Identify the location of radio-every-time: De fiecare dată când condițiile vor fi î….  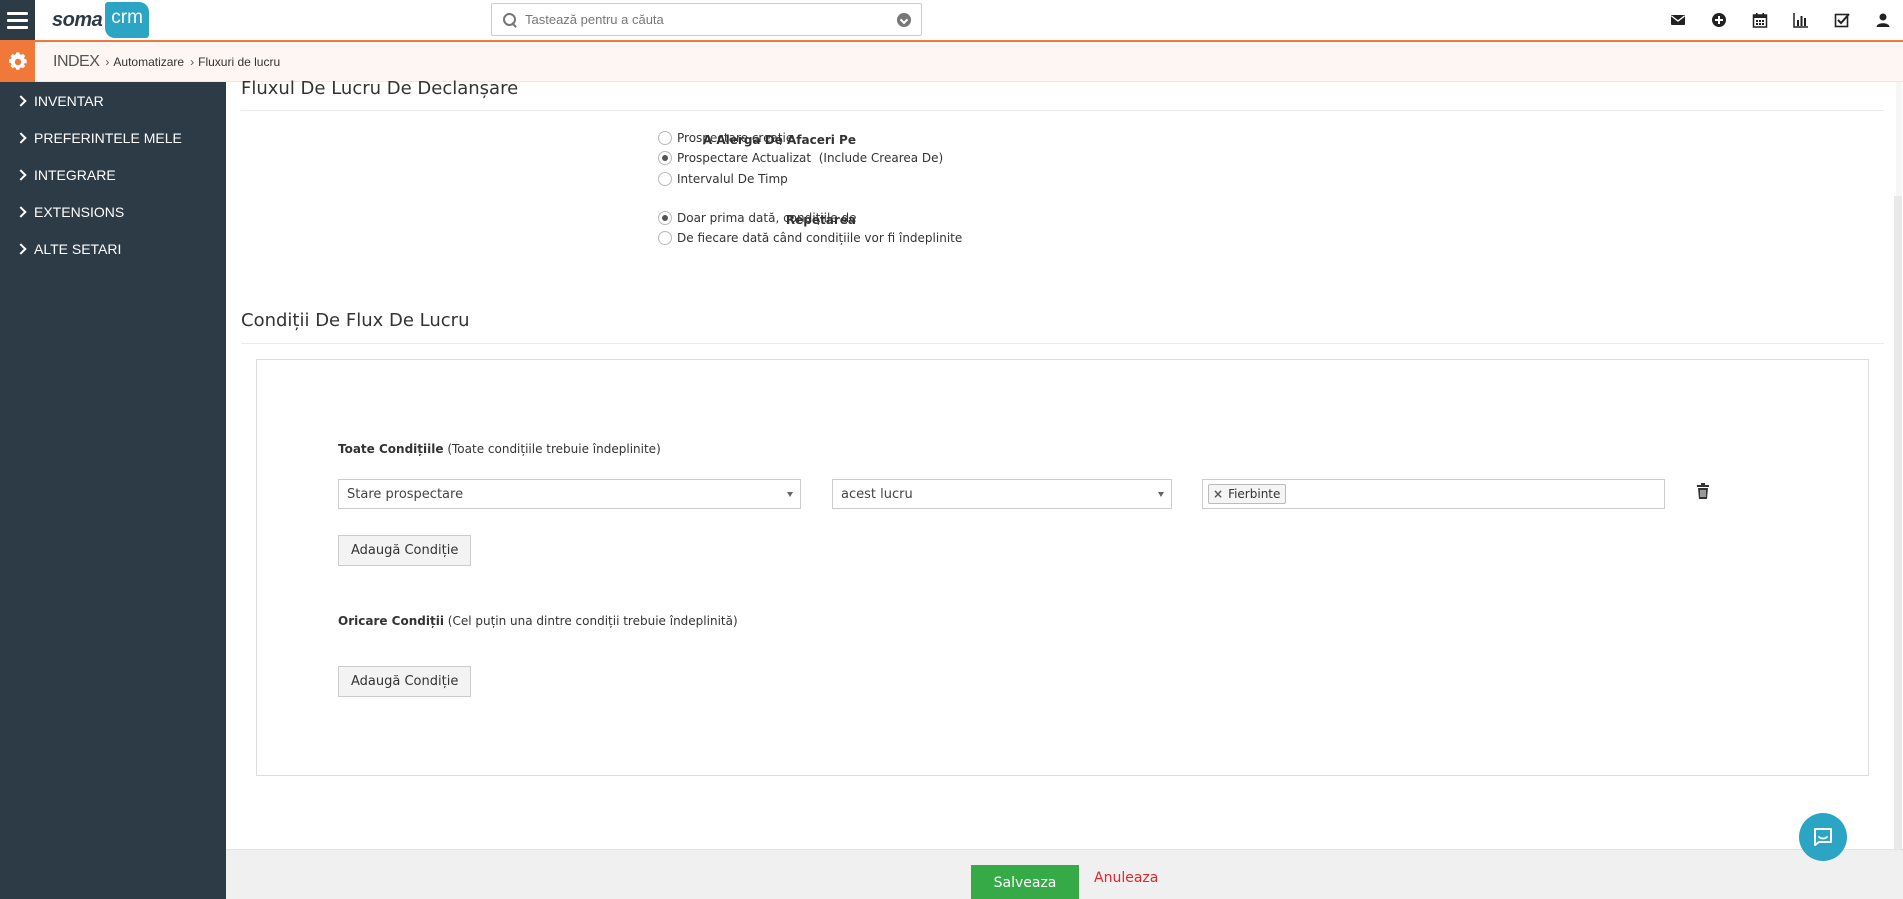
(810, 238).